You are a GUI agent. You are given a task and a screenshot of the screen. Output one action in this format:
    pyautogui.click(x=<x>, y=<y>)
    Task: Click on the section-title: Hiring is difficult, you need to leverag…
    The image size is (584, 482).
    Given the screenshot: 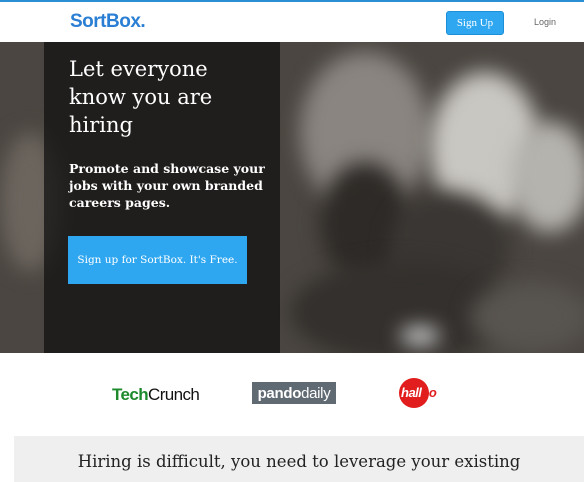 What is the action you would take?
    pyautogui.click(x=299, y=461)
    